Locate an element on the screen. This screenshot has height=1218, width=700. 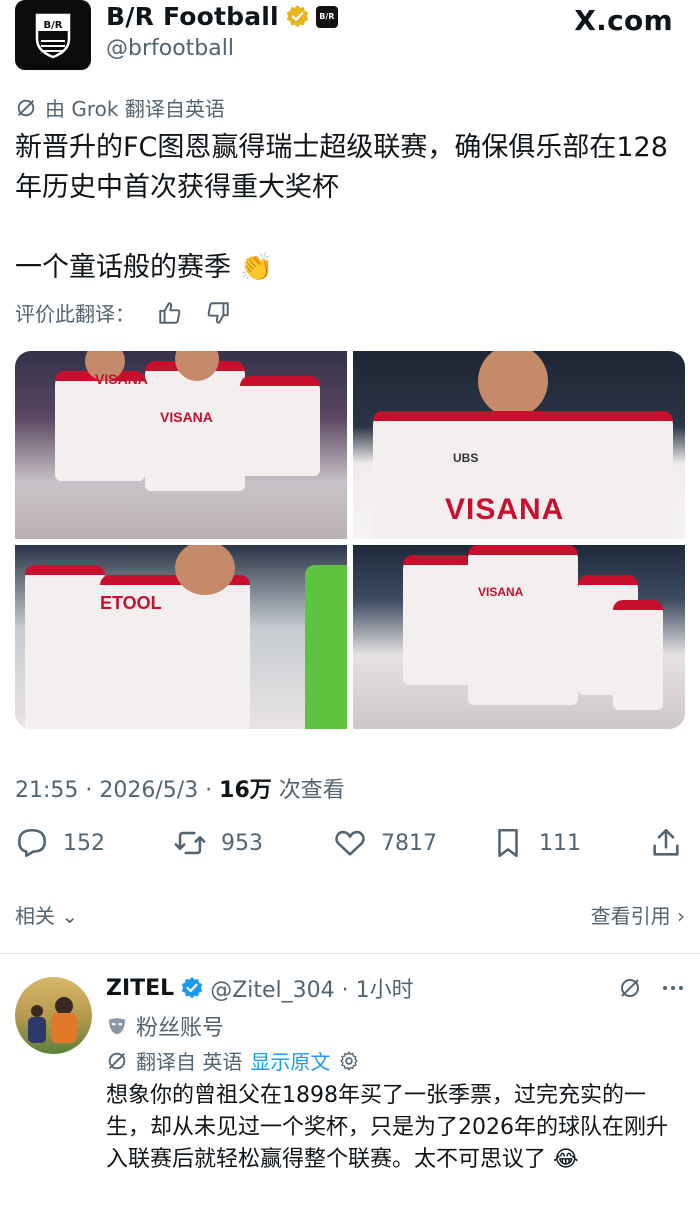
photo-2: UBS VISANA is located at coordinates (519, 445).